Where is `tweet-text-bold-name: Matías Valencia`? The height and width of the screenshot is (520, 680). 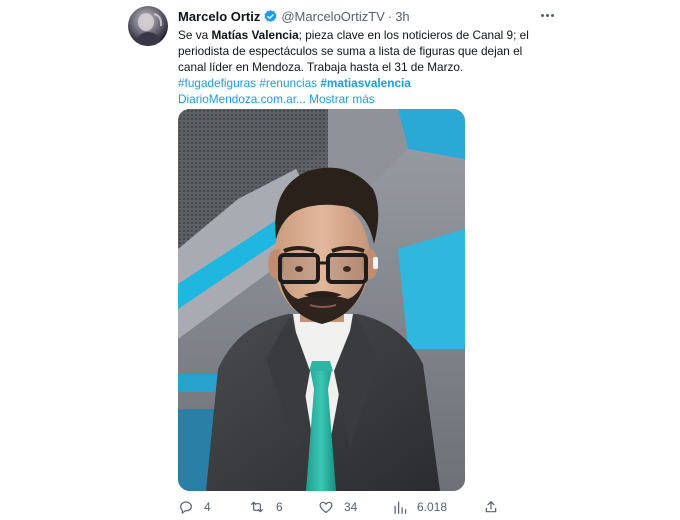
tweet-text-bold-name: Matías Valencia is located at coordinates (255, 35).